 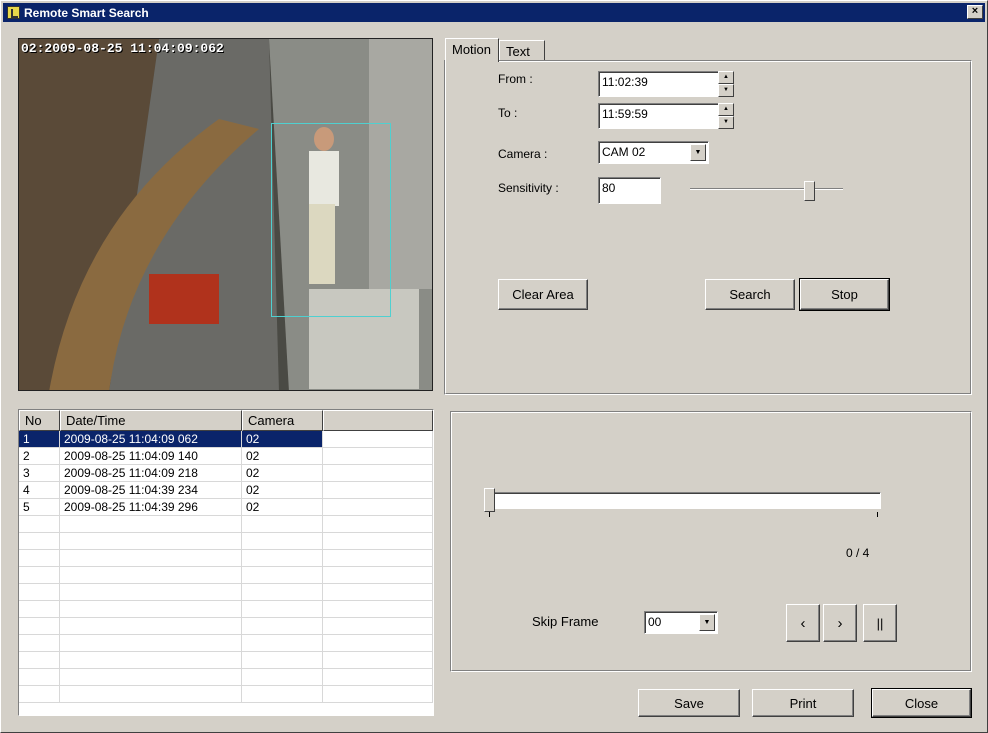 I want to click on timeline-tick-start, so click(x=489, y=514).